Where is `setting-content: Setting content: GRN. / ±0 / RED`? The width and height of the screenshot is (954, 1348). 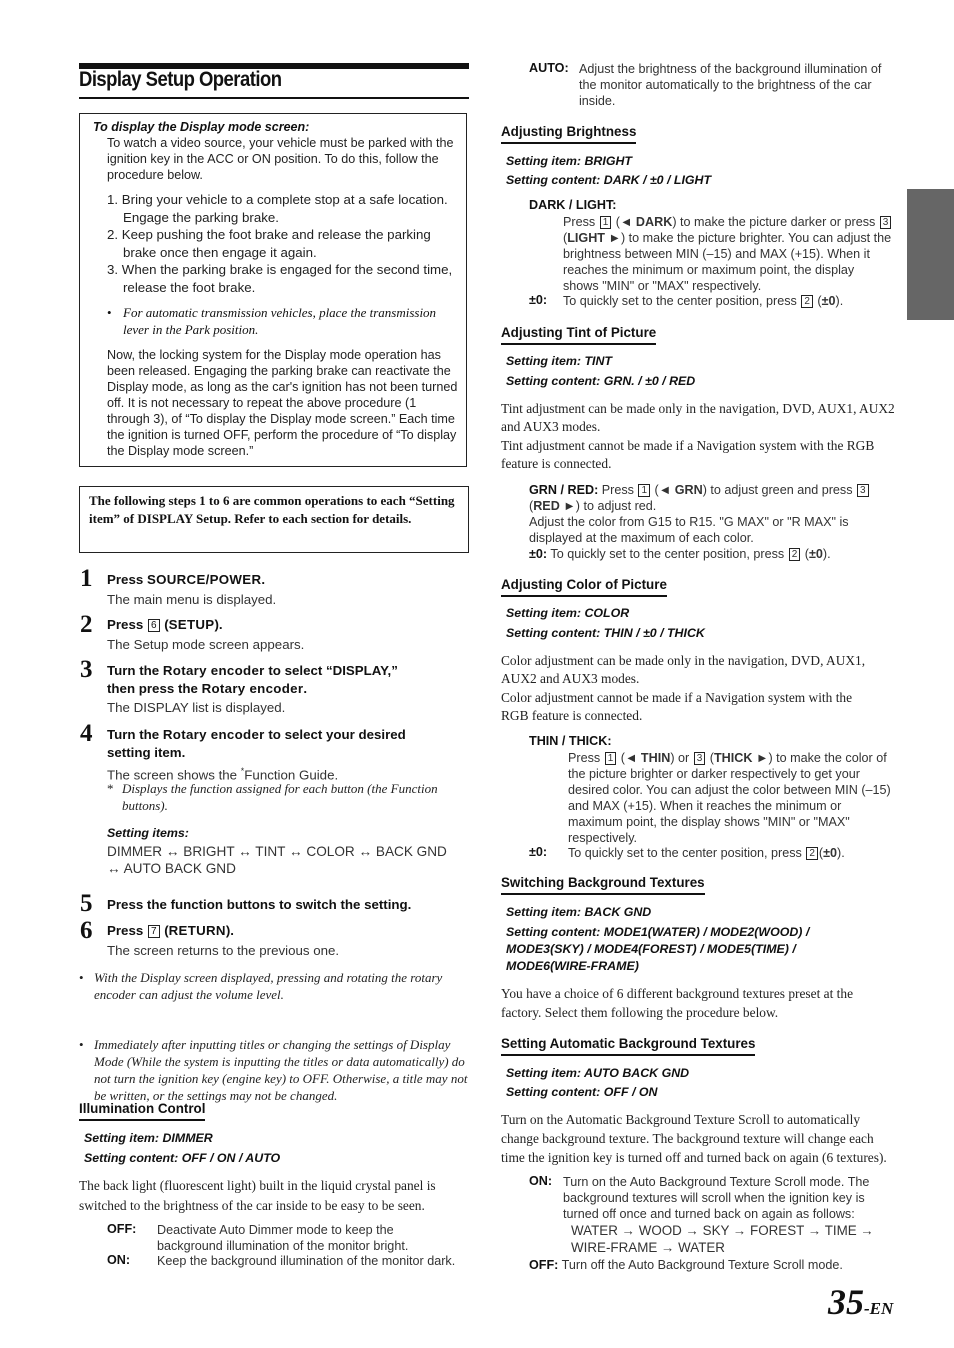
setting-content: Setting content: GRN. / ±0 / RED is located at coordinates (601, 381).